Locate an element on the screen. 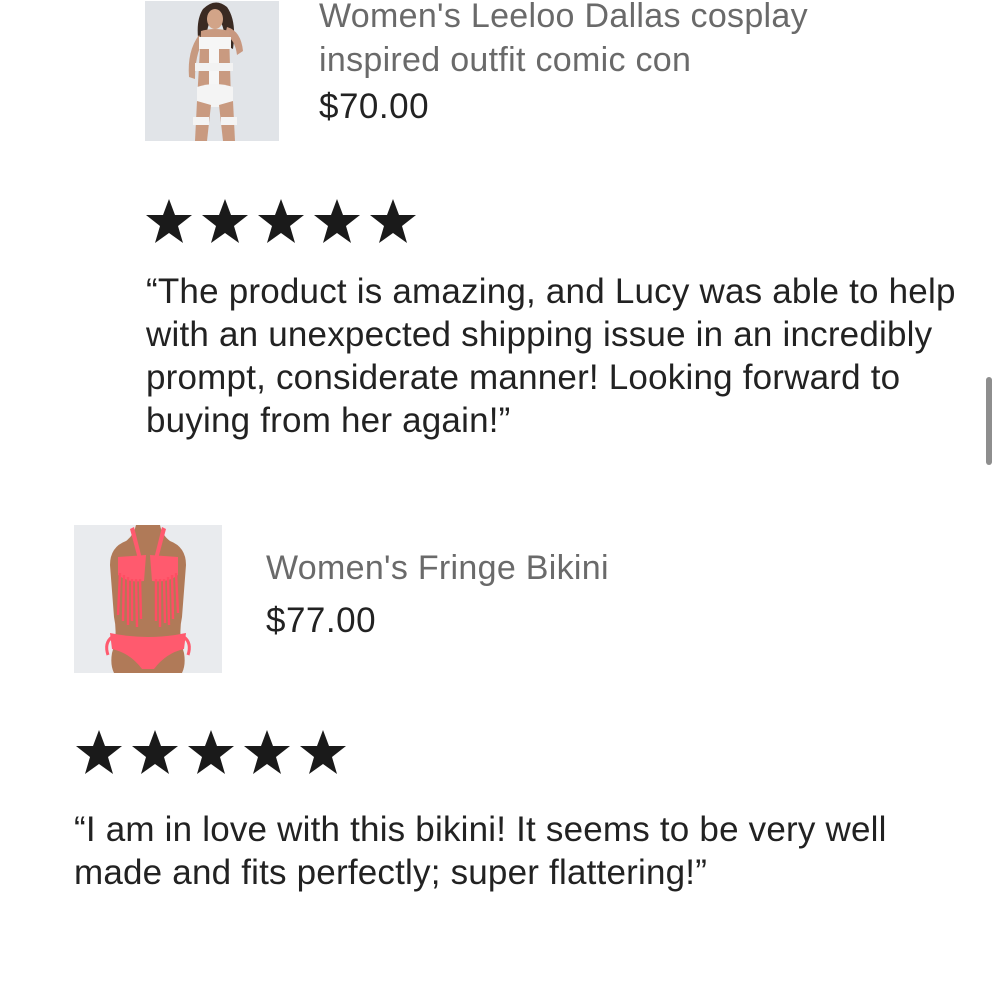  product-thumbnail-leeloo is located at coordinates (212, 71).